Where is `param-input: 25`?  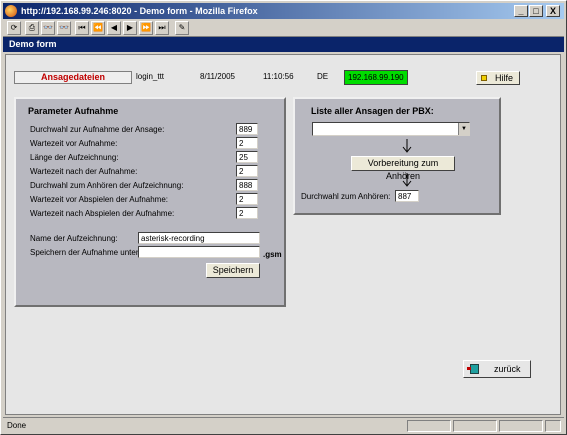 param-input: 25 is located at coordinates (247, 157).